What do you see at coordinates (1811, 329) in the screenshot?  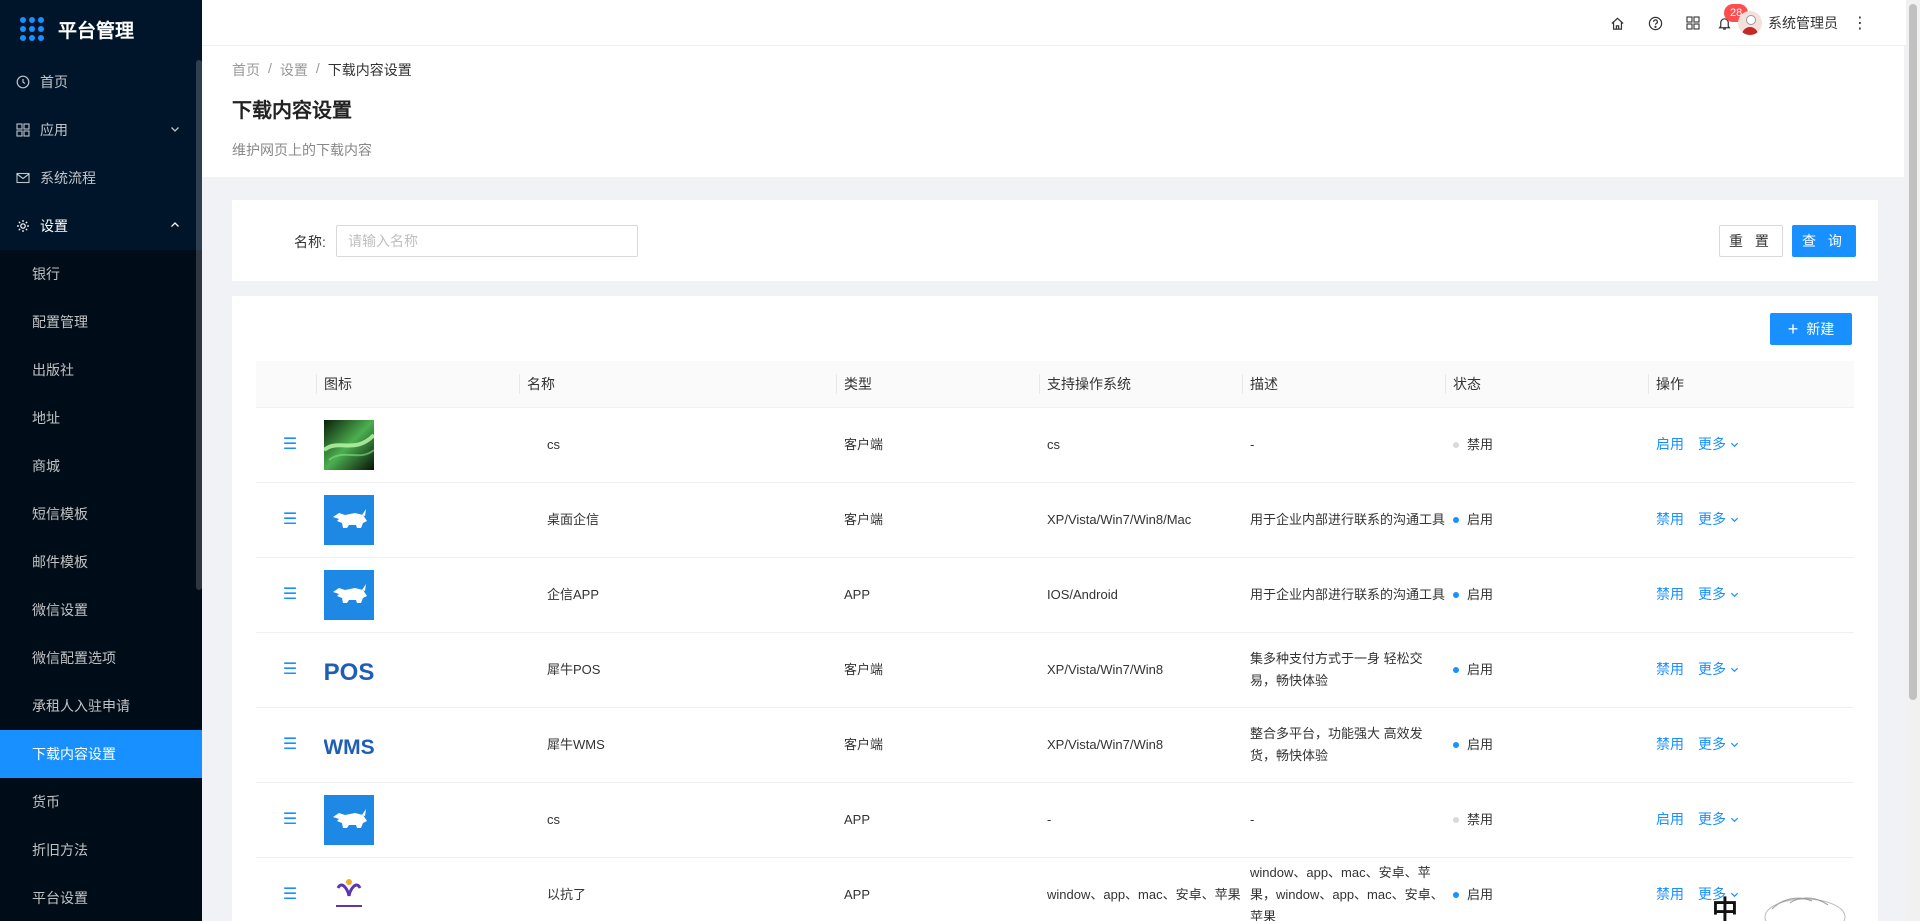 I see `new-button: + 新建` at bounding box center [1811, 329].